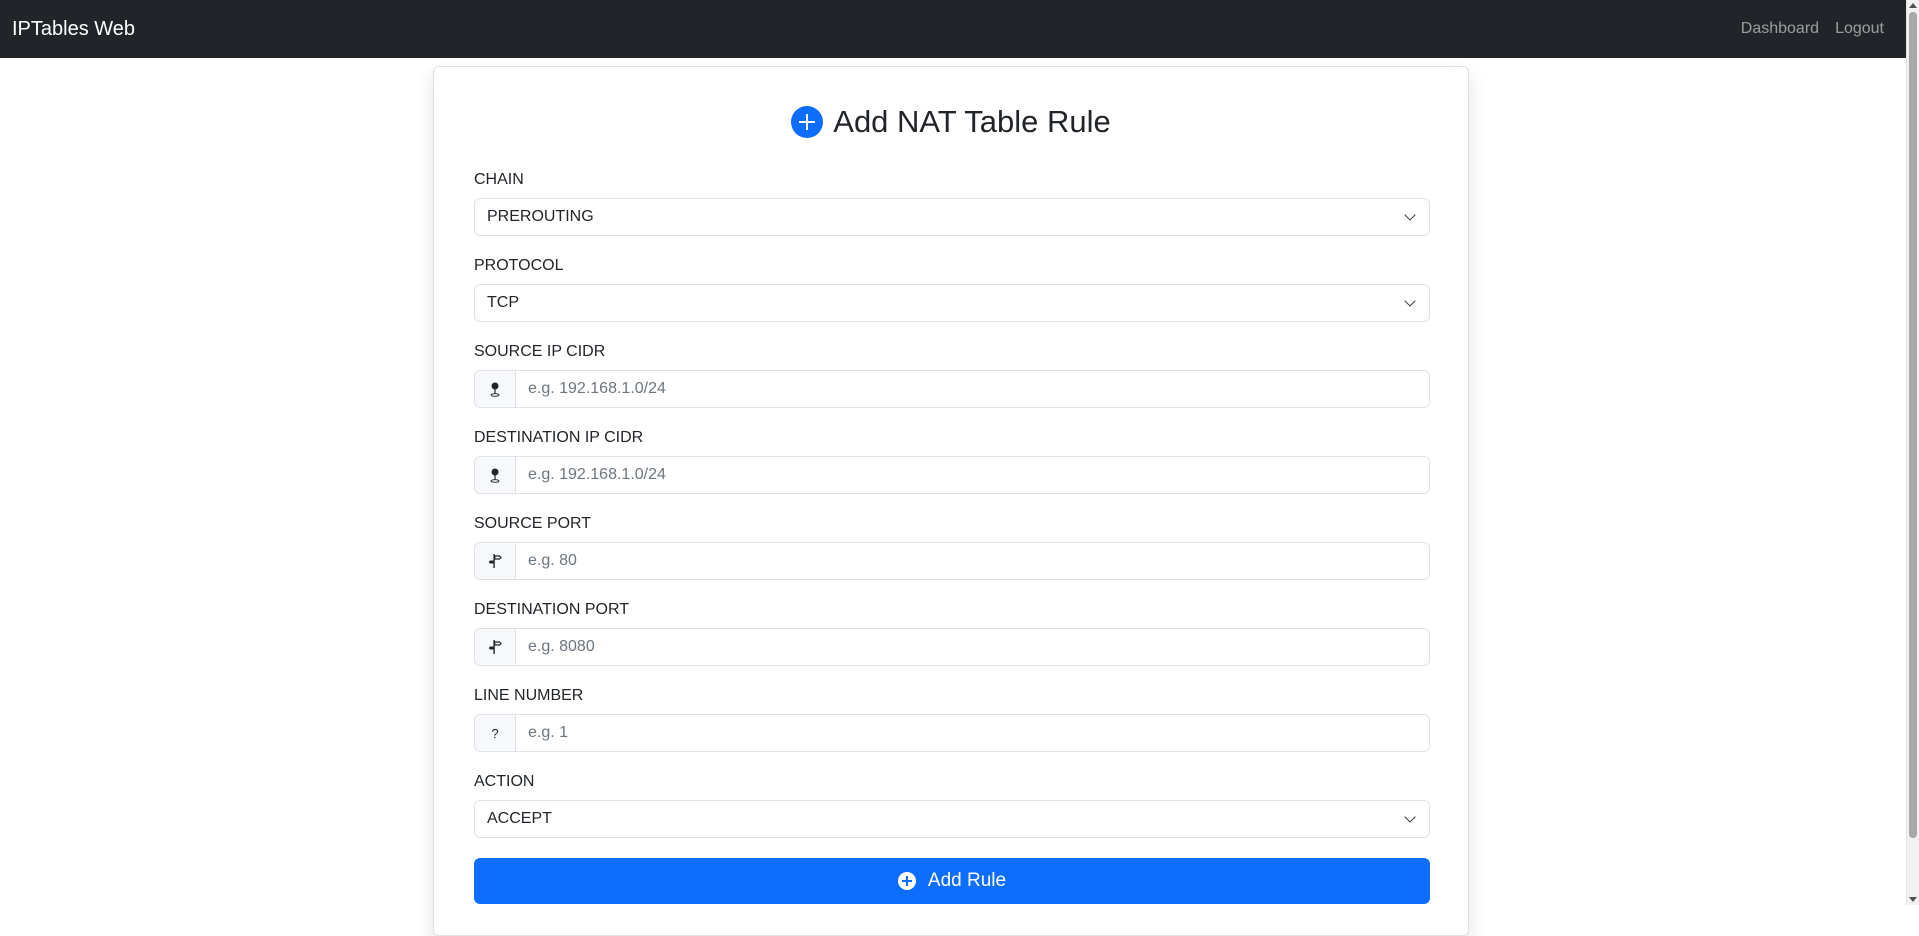  What do you see at coordinates (1913, 899) in the screenshot?
I see `scroll-down-arrow-icon` at bounding box center [1913, 899].